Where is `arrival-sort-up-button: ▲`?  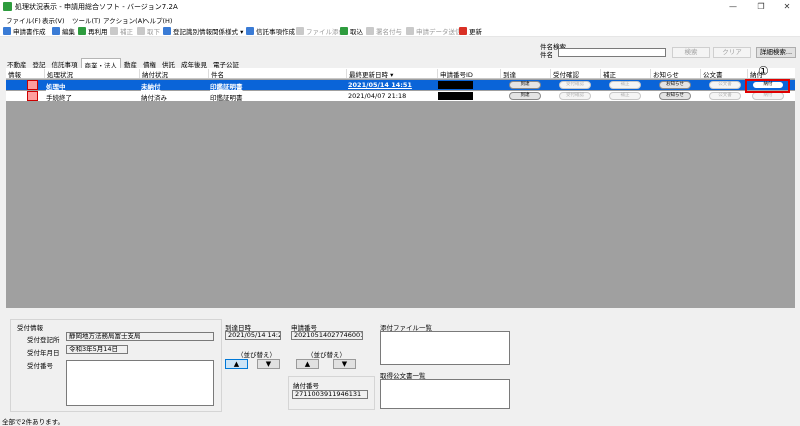
arrival-sort-up-button: ▲ is located at coordinates (236, 364).